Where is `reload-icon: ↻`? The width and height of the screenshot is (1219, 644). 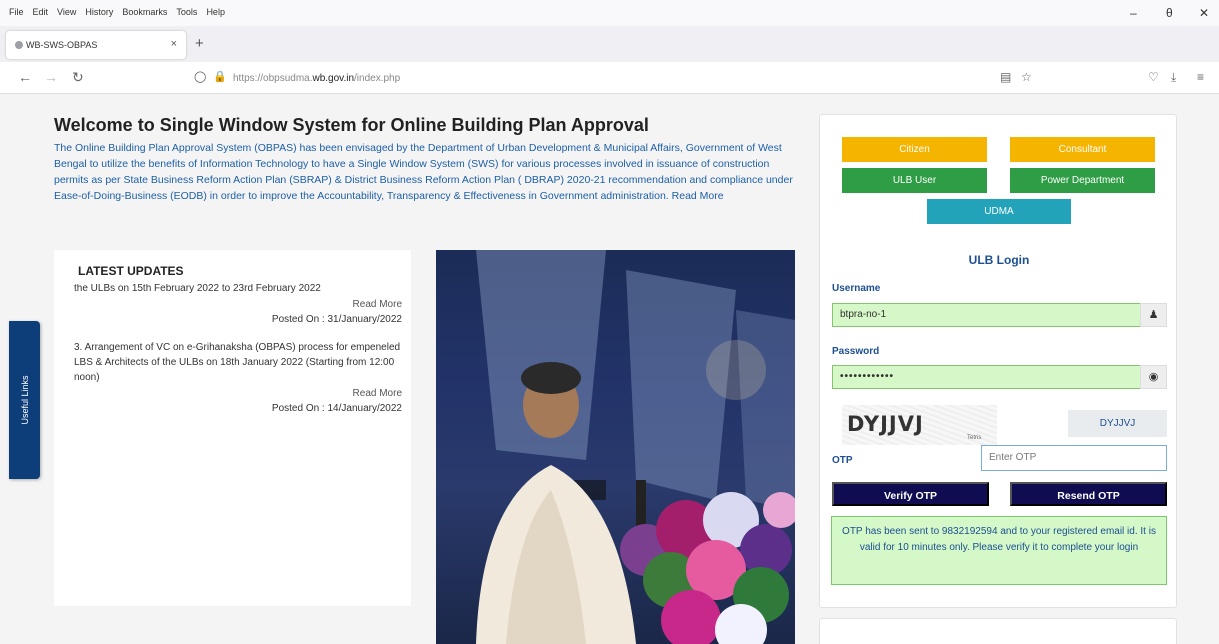
reload-icon: ↻ is located at coordinates (78, 77).